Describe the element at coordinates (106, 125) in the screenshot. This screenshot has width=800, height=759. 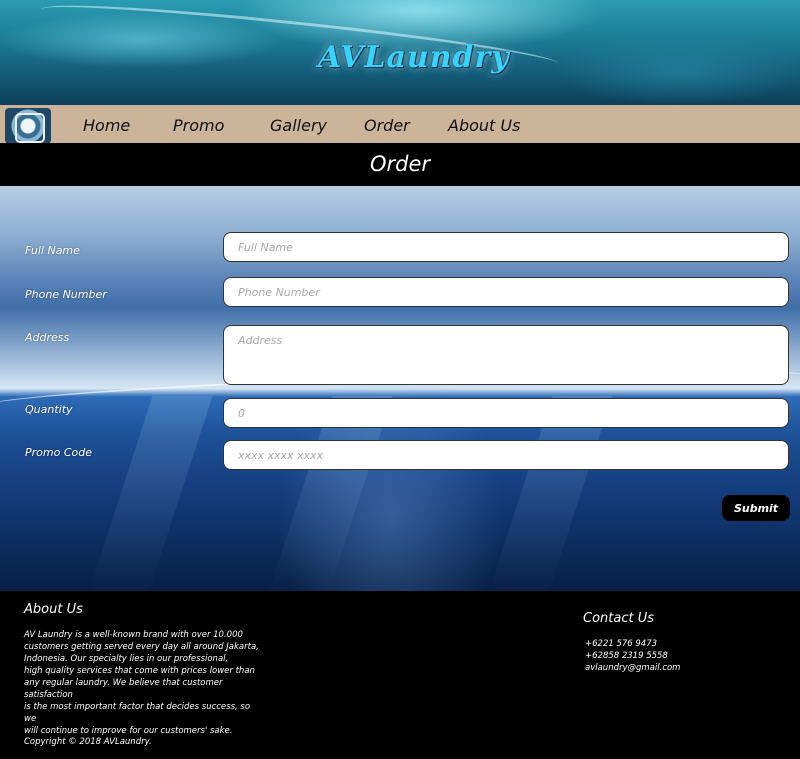
I see `nav-item-home: Home` at that location.